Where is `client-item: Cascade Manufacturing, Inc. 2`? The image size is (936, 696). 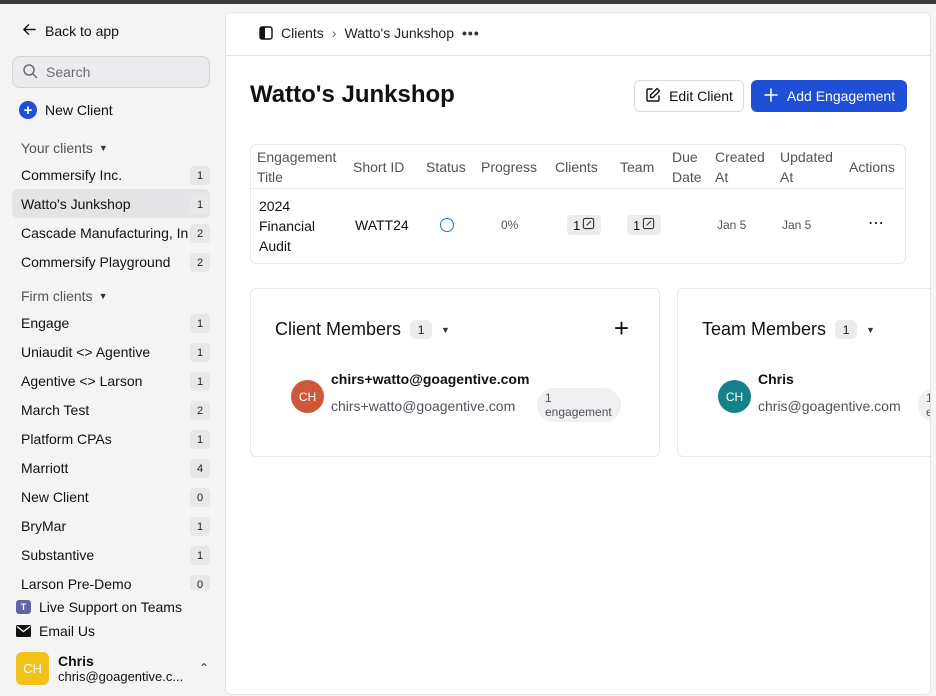 client-item: Cascade Manufacturing, Inc. 2 is located at coordinates (111, 232).